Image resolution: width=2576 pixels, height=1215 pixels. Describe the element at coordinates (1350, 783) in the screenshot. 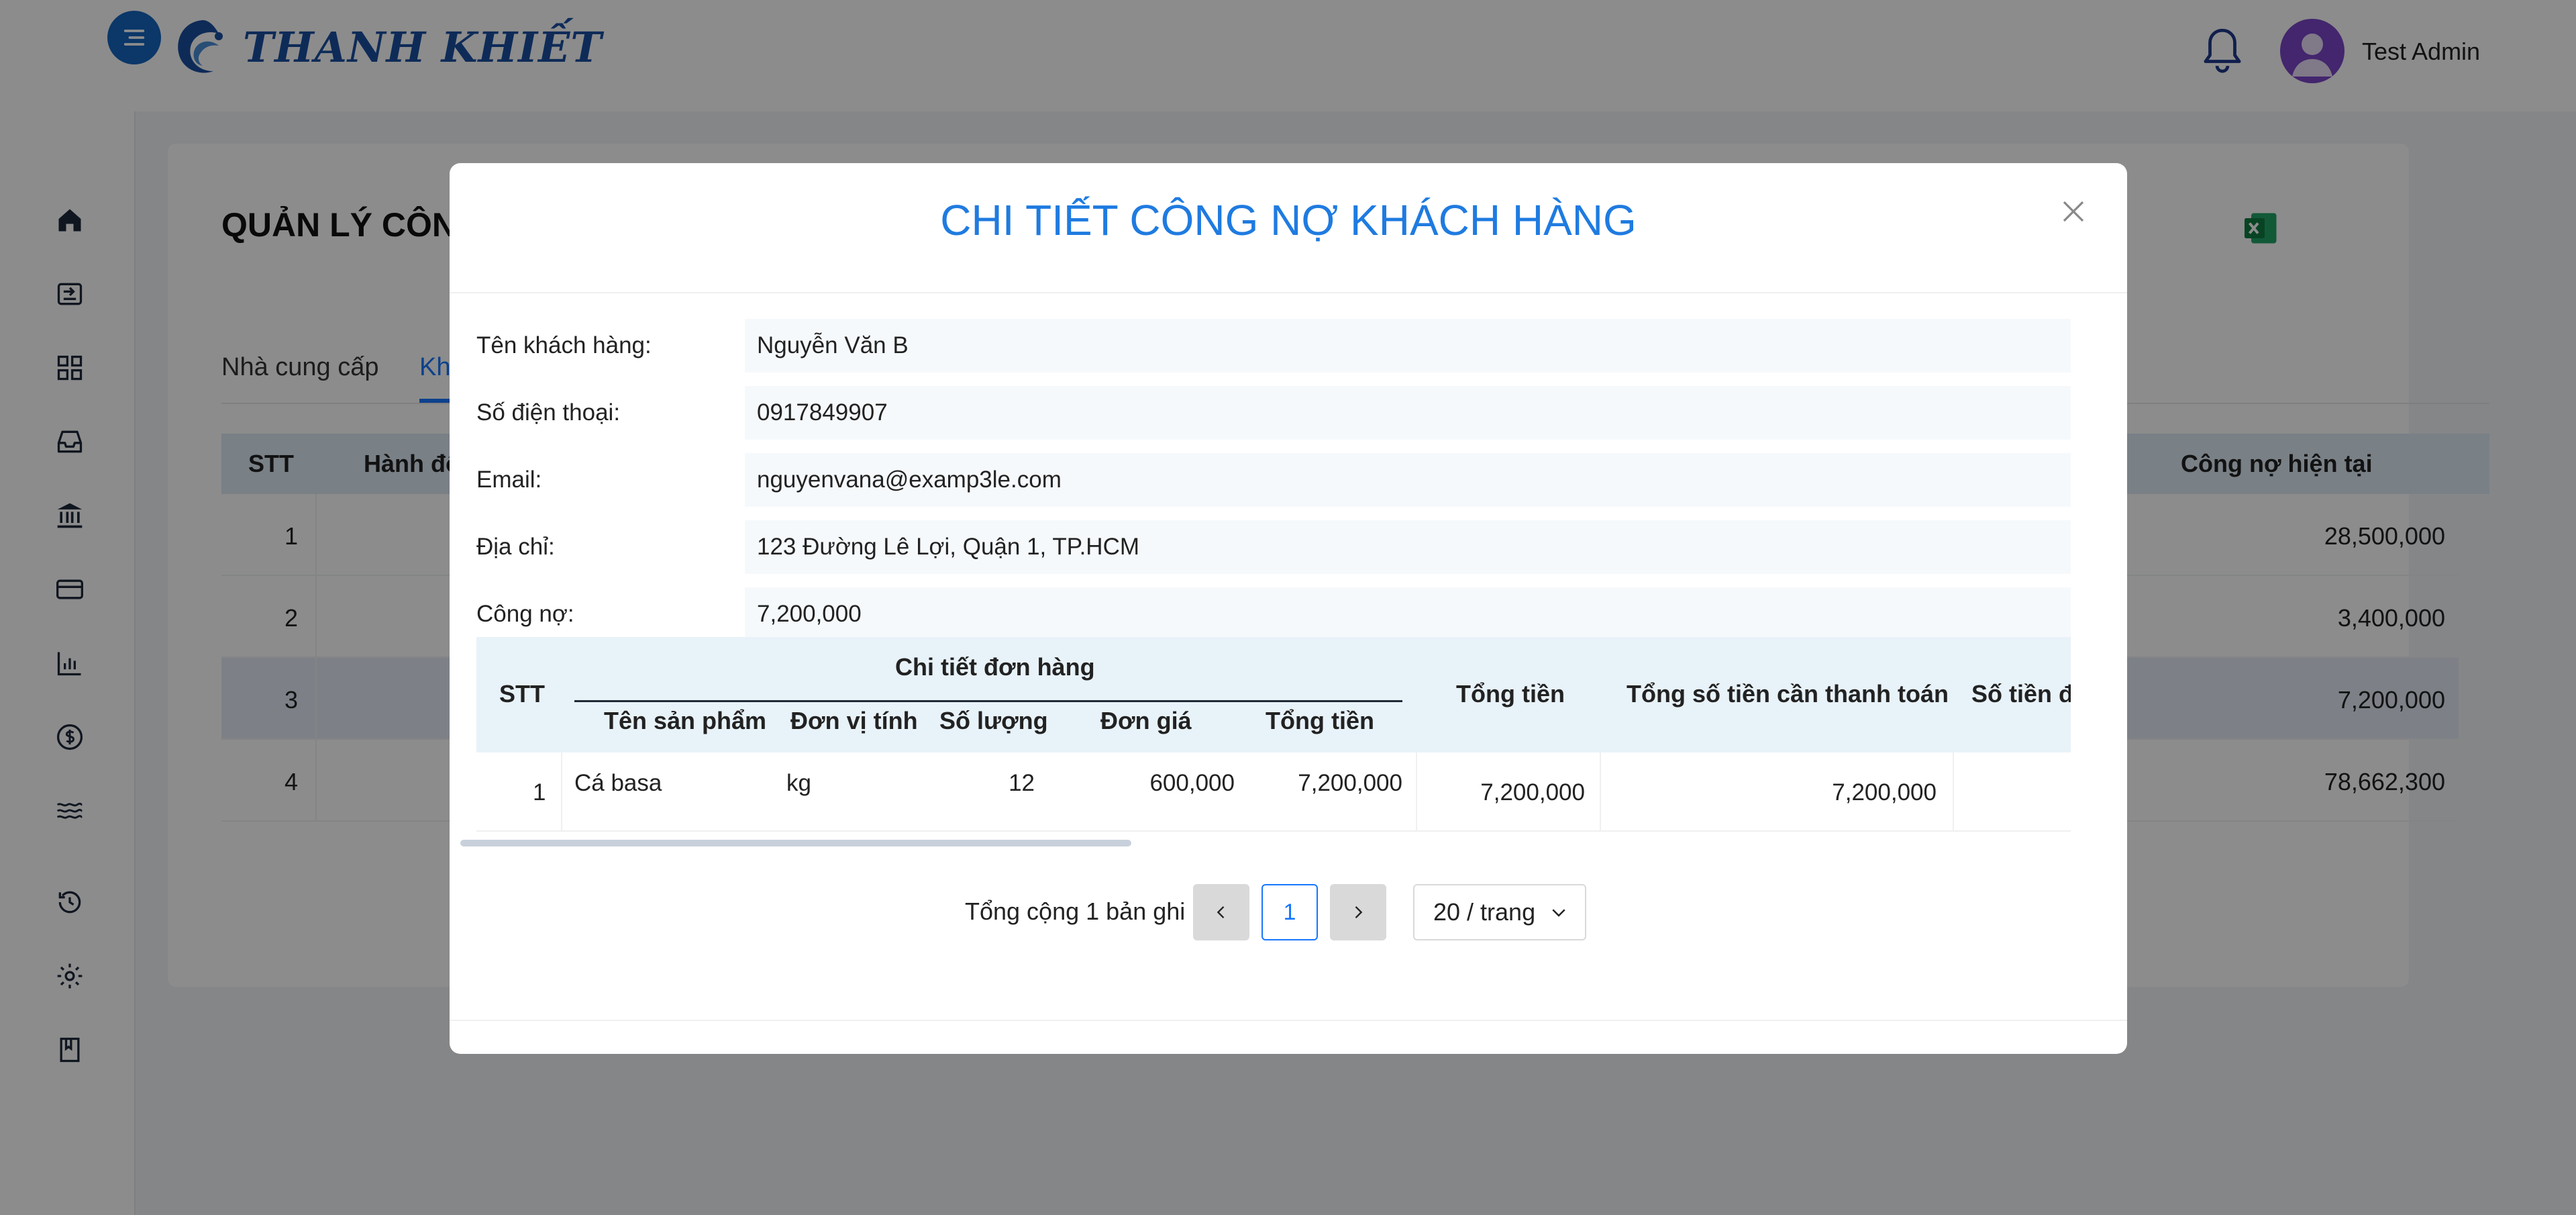

I see `row-line-total: 7,200,000` at that location.